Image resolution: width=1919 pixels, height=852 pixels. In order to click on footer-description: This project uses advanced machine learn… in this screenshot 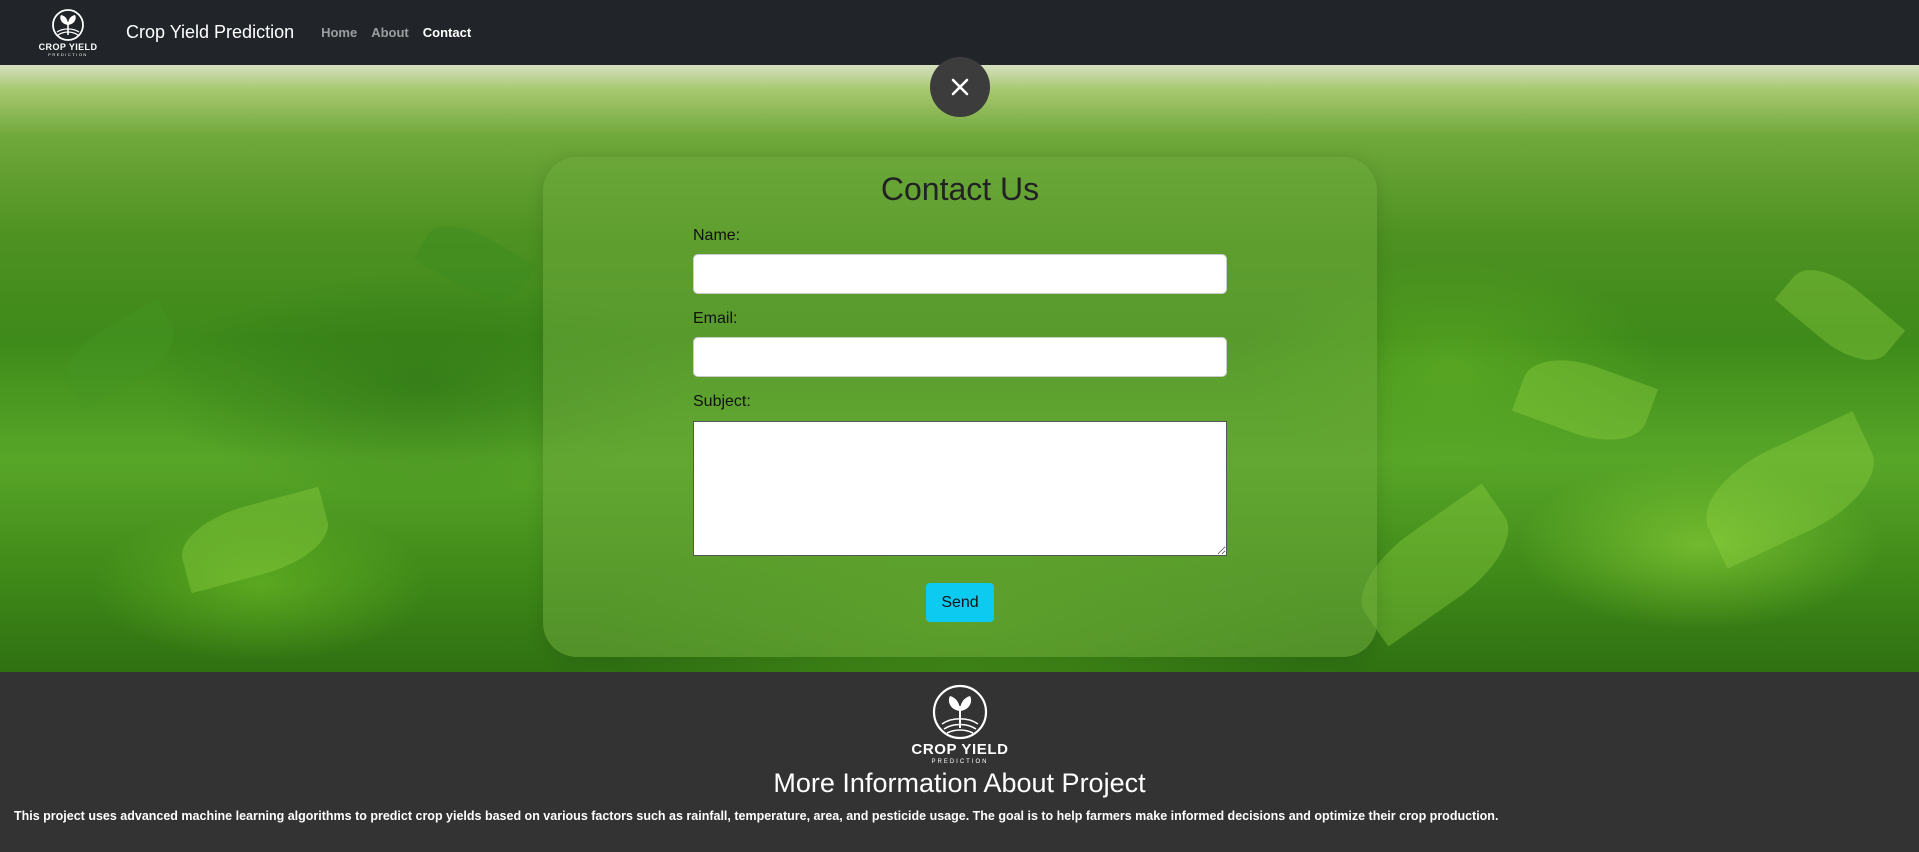, I will do `click(756, 816)`.